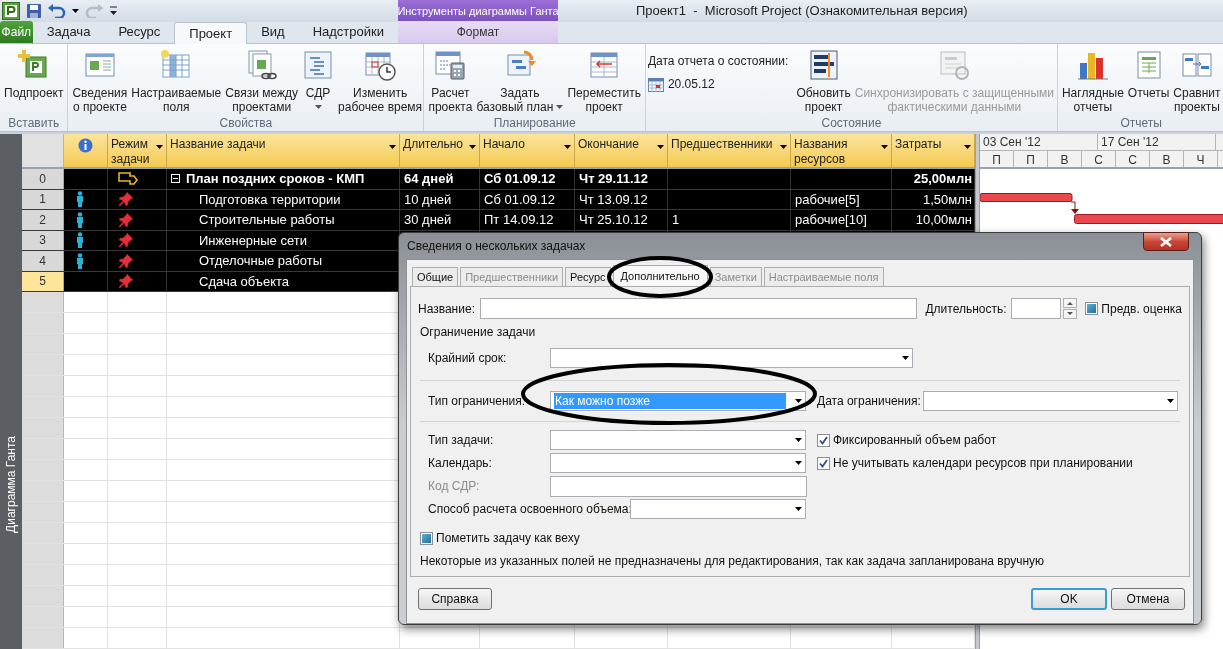 The width and height of the screenshot is (1223, 649). What do you see at coordinates (1092, 81) in the screenshot?
I see `ribbon-button: Наглядные отчеты` at bounding box center [1092, 81].